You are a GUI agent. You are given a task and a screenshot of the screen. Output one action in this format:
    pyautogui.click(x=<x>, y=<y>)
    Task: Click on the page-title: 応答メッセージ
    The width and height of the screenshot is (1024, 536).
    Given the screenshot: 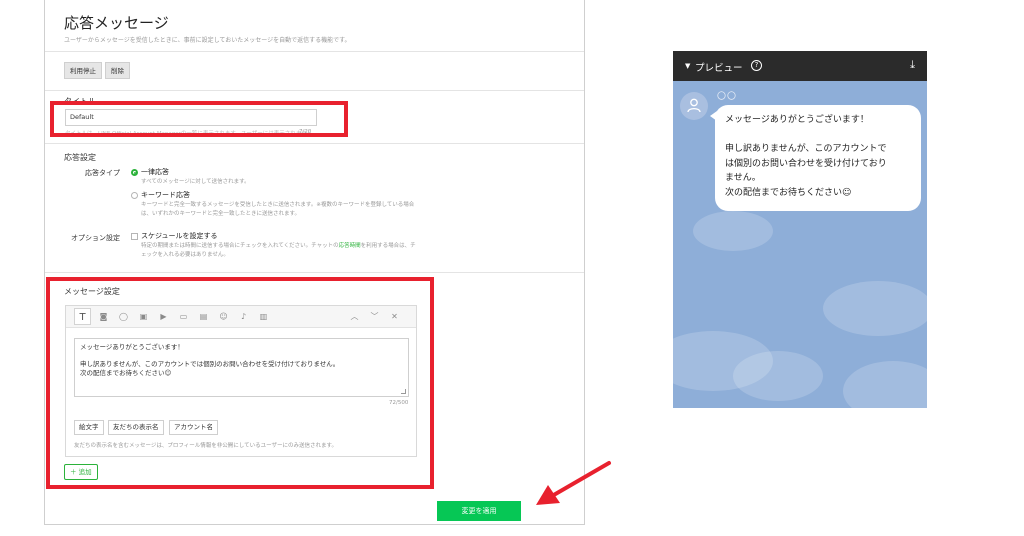 What is the action you would take?
    pyautogui.click(x=116, y=23)
    